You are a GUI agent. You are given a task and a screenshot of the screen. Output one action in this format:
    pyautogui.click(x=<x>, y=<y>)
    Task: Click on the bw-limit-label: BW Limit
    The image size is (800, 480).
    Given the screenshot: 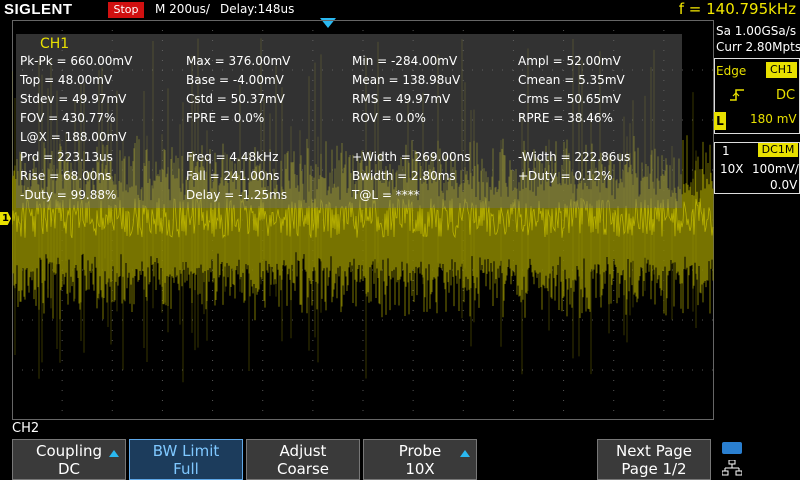 What is the action you would take?
    pyautogui.click(x=186, y=451)
    